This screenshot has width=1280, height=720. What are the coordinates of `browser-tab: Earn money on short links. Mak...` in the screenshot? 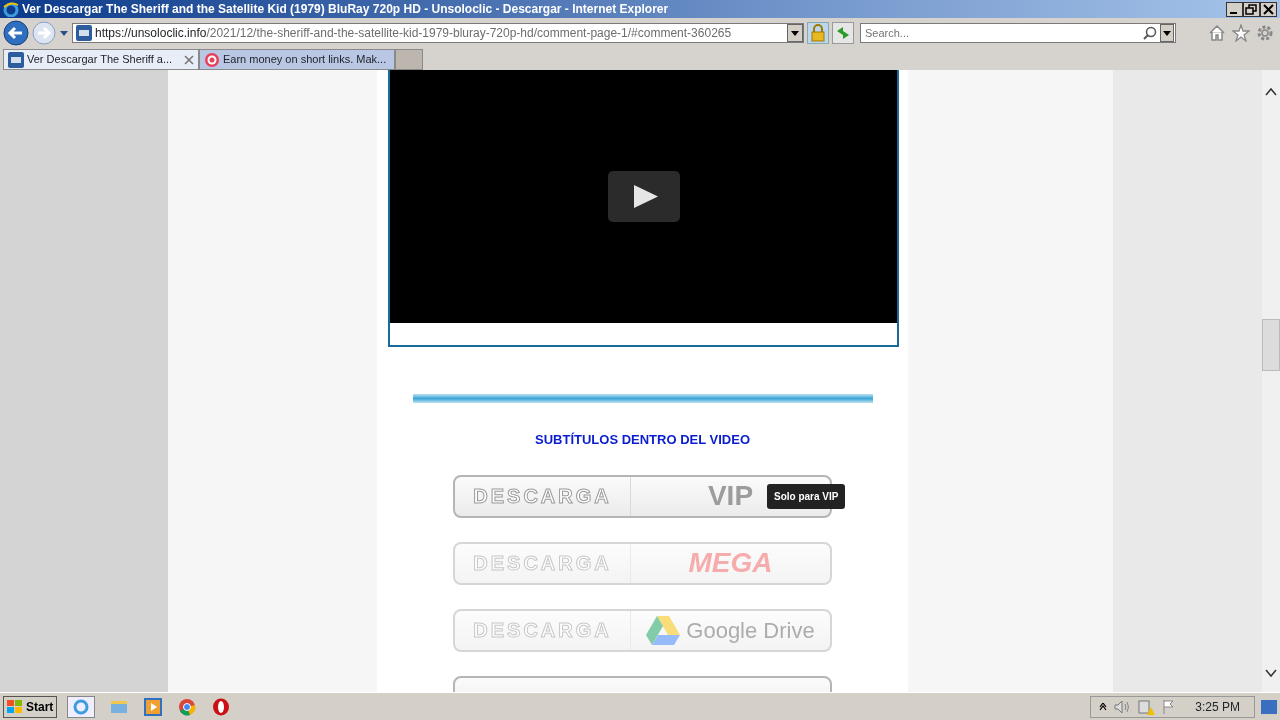 It's located at (297, 59).